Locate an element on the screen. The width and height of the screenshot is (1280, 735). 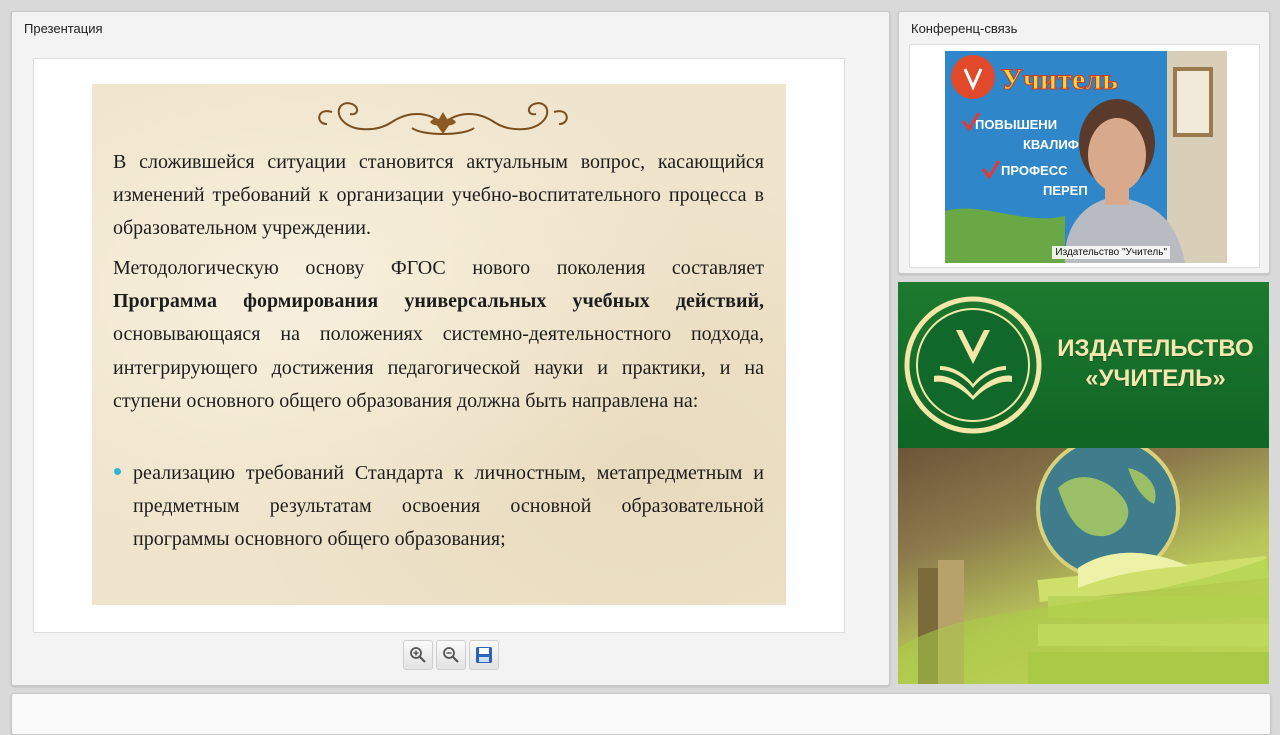
banner-item-1: ПОВЫШЕНИ is located at coordinates (1016, 124).